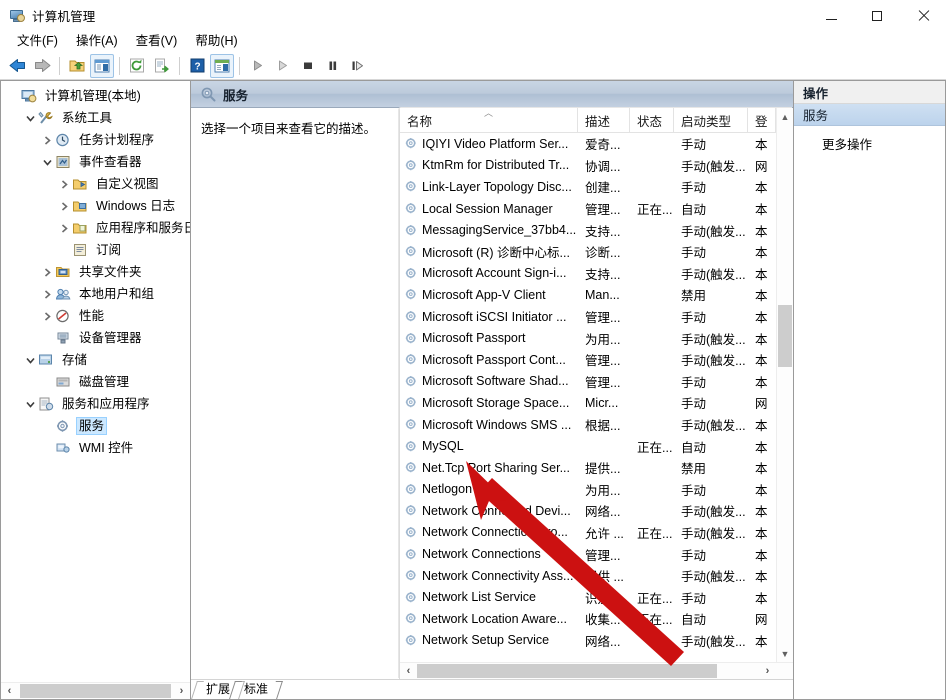 The image size is (946, 700). I want to click on tree-horizontal-scrollbar: ‹ ›, so click(95, 690).